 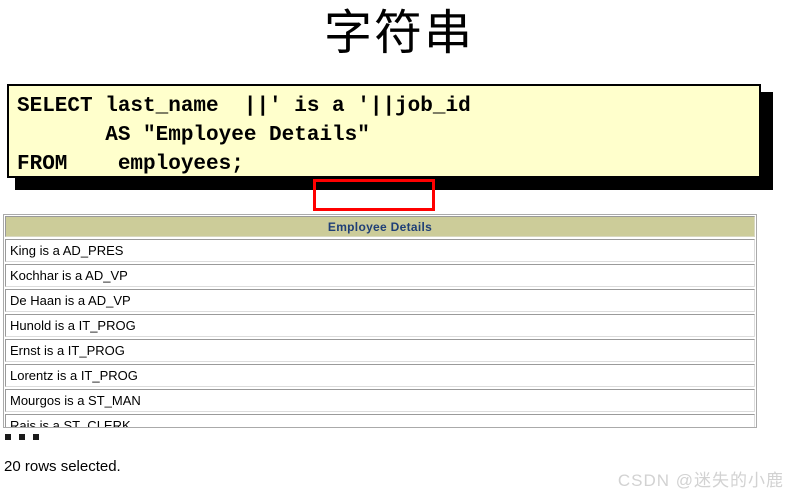 I want to click on table-row: Kochhar is a AD_VP, so click(x=380, y=275).